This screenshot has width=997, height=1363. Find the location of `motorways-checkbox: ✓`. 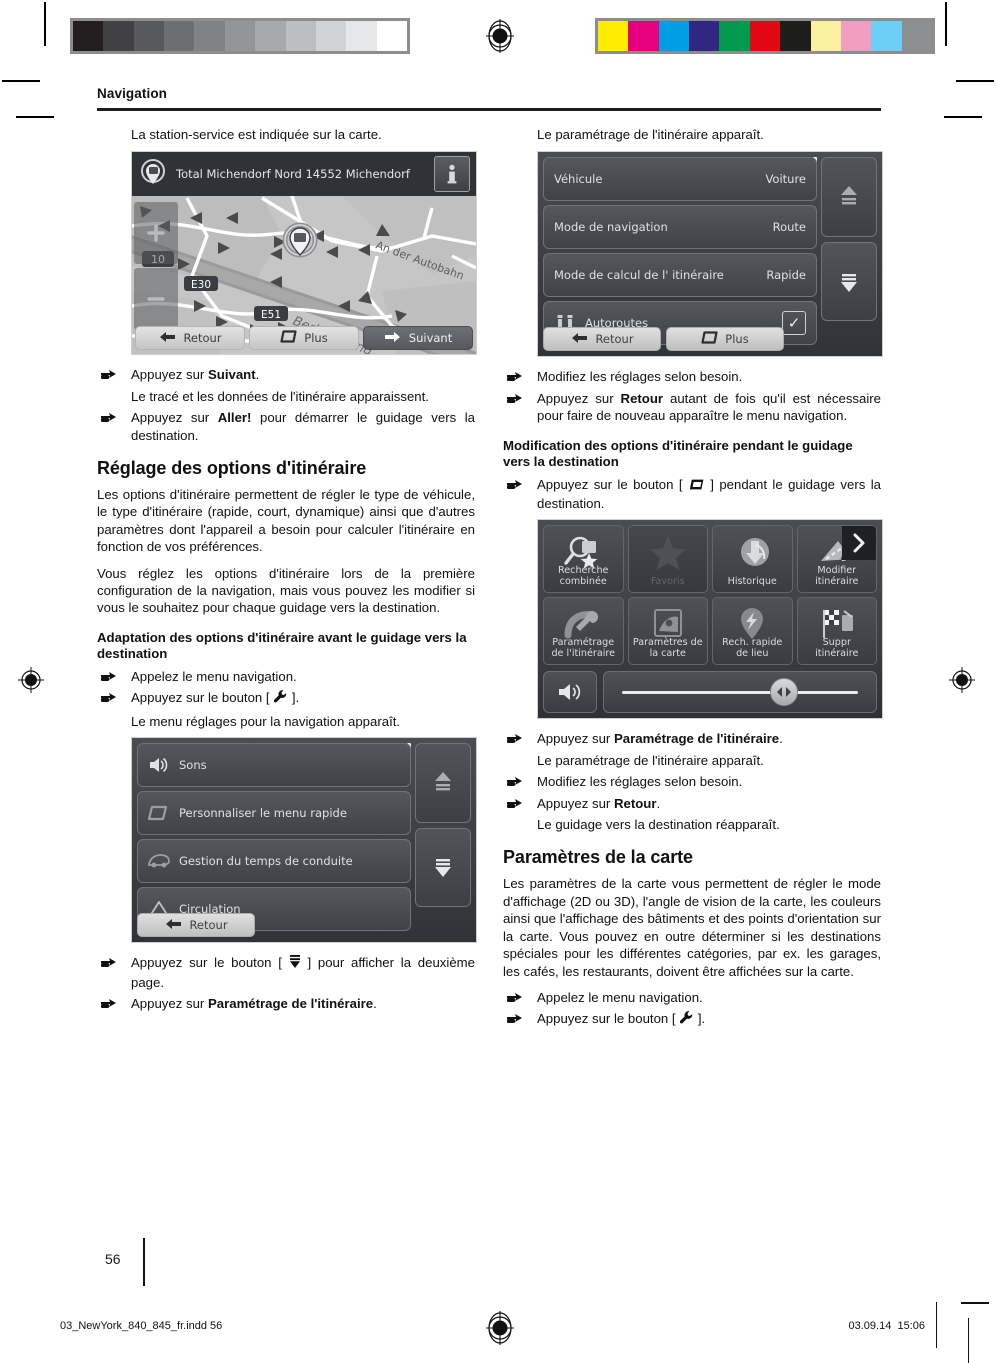

motorways-checkbox: ✓ is located at coordinates (794, 323).